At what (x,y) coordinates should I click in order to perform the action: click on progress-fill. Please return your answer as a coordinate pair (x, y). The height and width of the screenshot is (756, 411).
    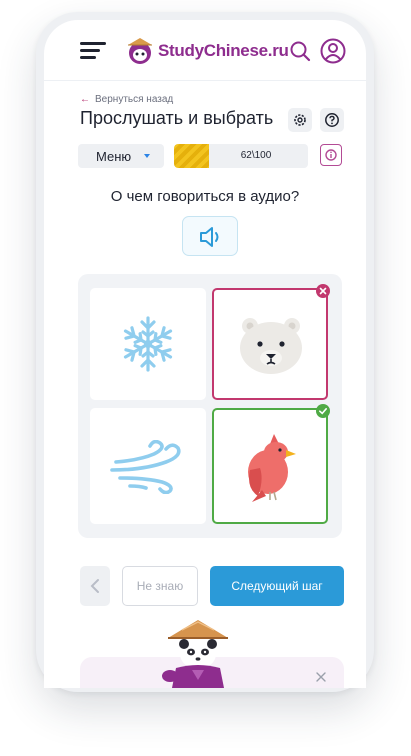
    Looking at the image, I should click on (191, 156).